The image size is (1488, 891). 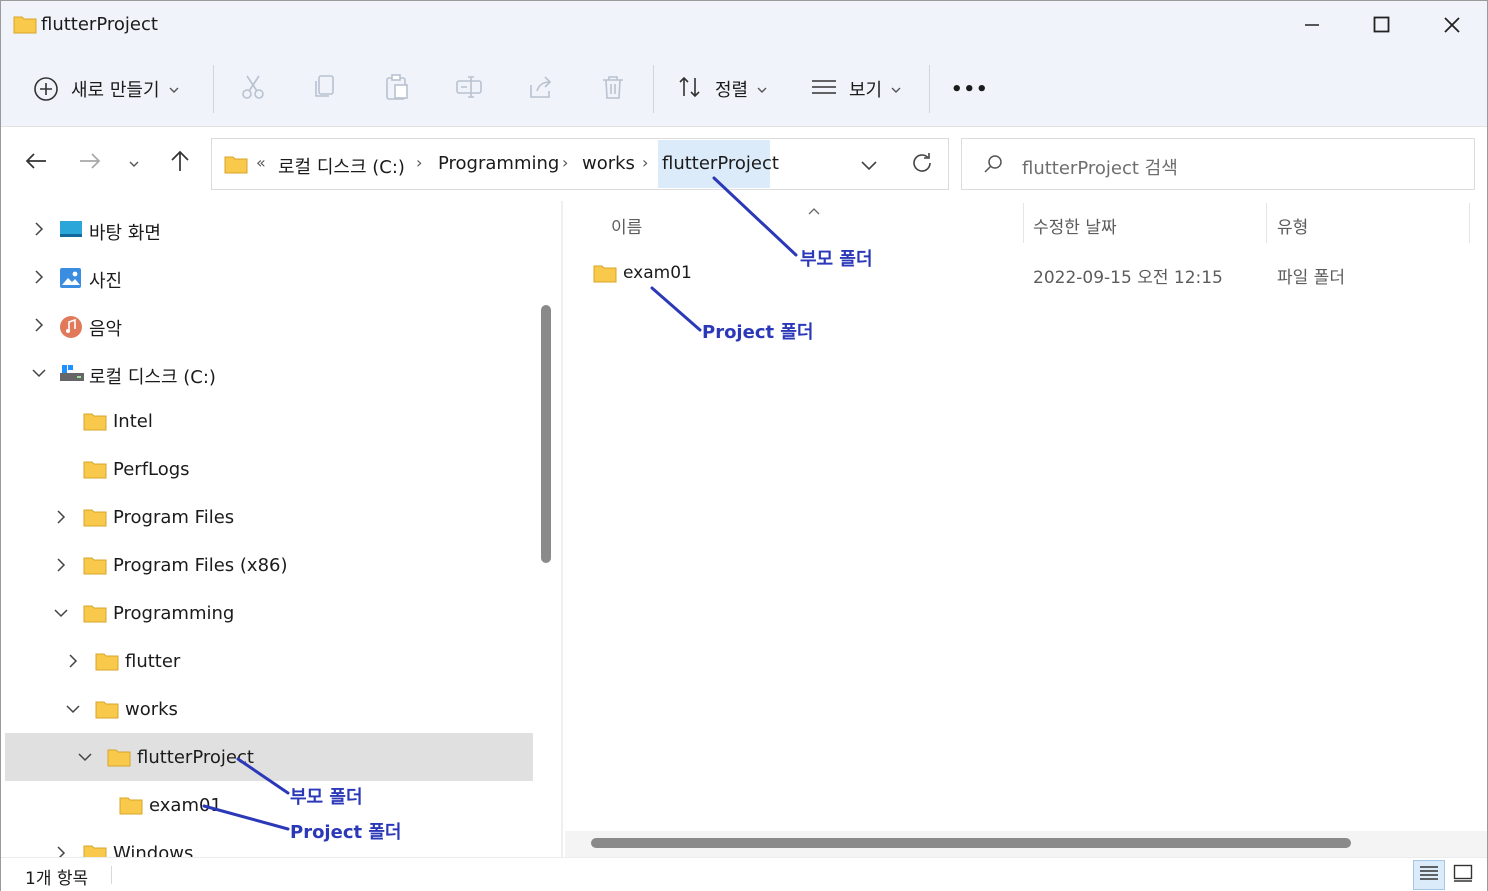 What do you see at coordinates (200, 565) in the screenshot?
I see `sidebar-item-label: Program Files (x86)` at bounding box center [200, 565].